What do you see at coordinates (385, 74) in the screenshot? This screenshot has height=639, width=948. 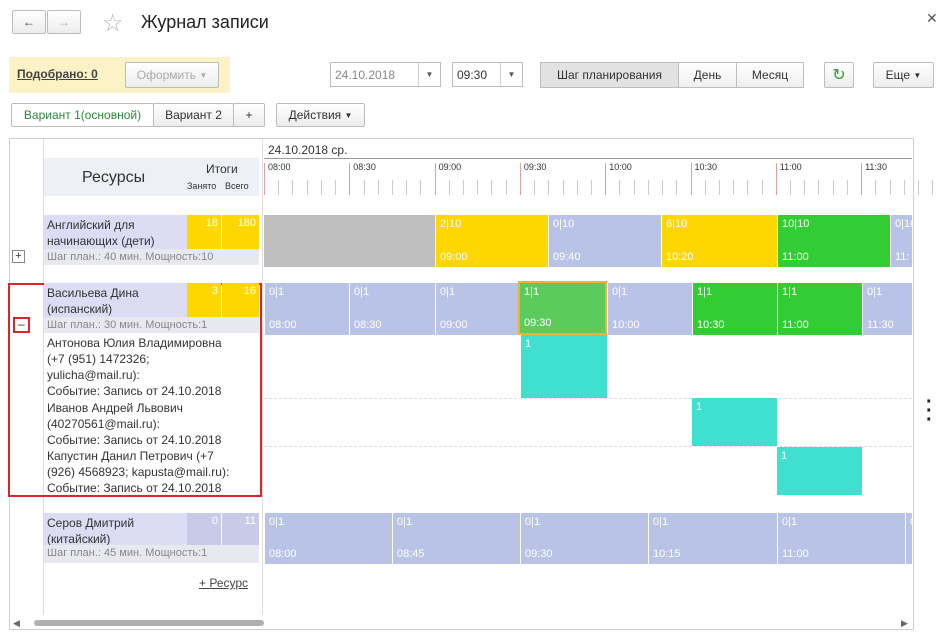 I see `date-field: 24.10.2018 ▼` at bounding box center [385, 74].